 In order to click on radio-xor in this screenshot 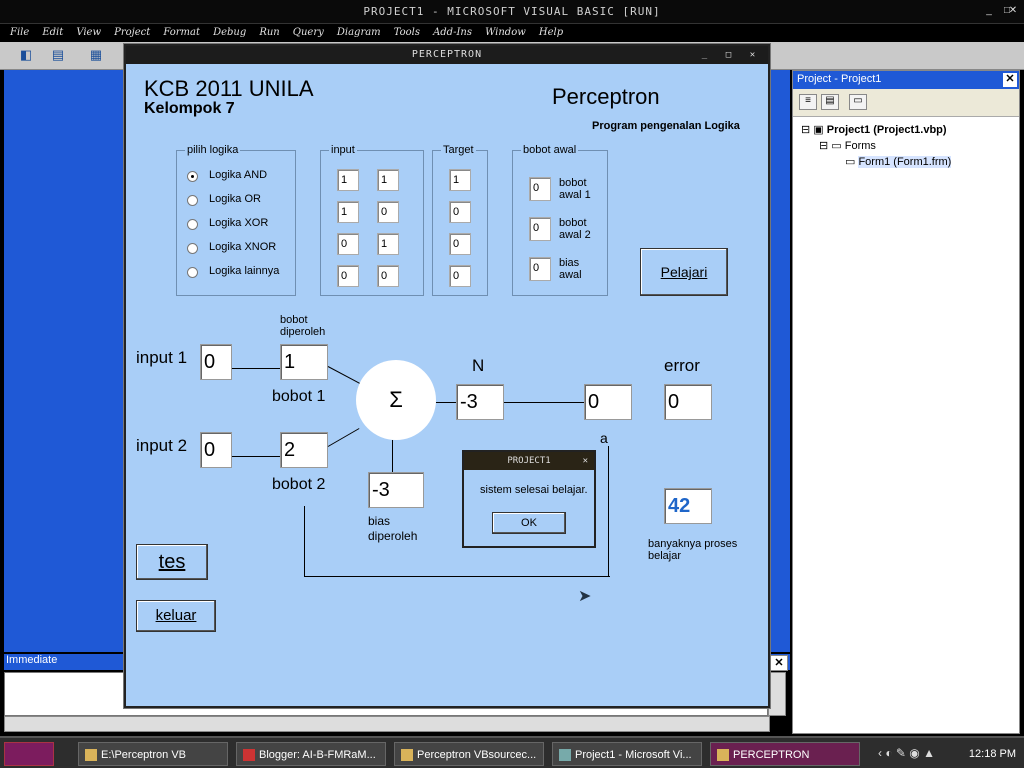, I will do `click(192, 224)`.